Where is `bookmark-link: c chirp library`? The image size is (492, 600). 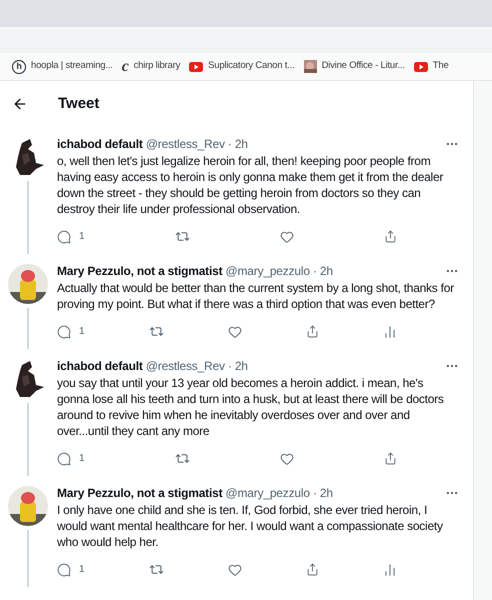 bookmark-link: c chirp library is located at coordinates (151, 66).